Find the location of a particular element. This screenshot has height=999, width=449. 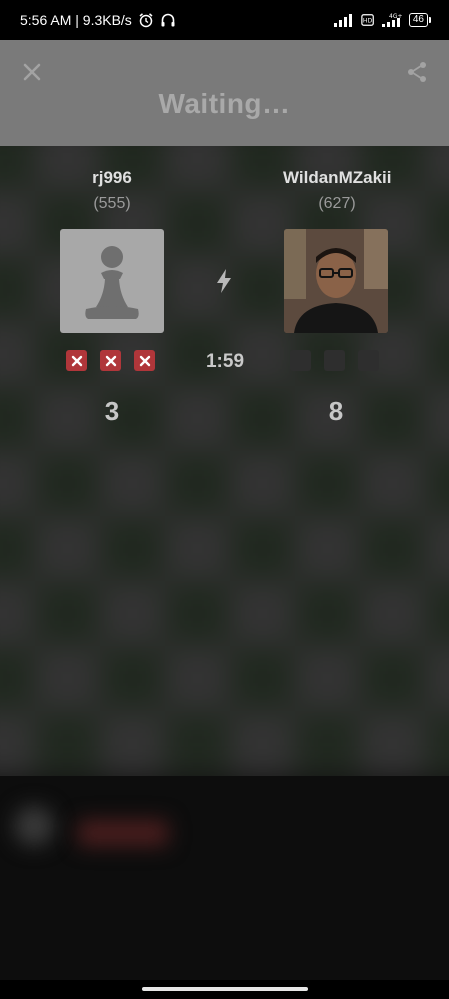

battery-level: 46 is located at coordinates (418, 20).